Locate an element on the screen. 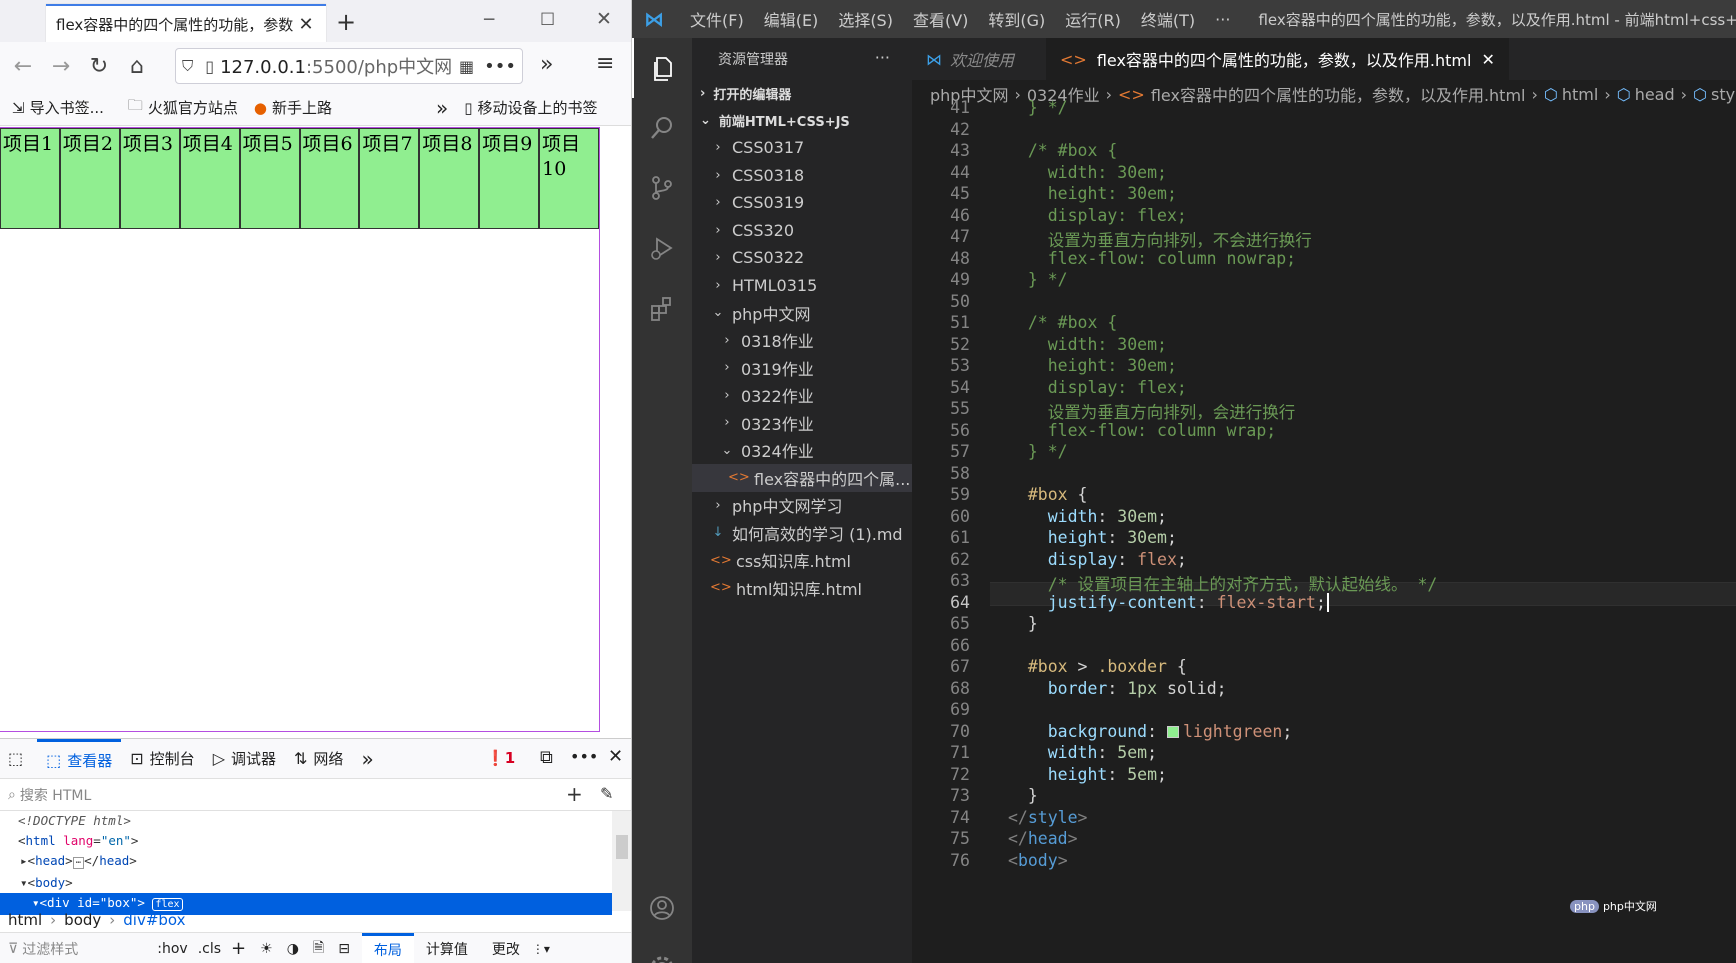  more-tools-icon: » is located at coordinates (367, 759).